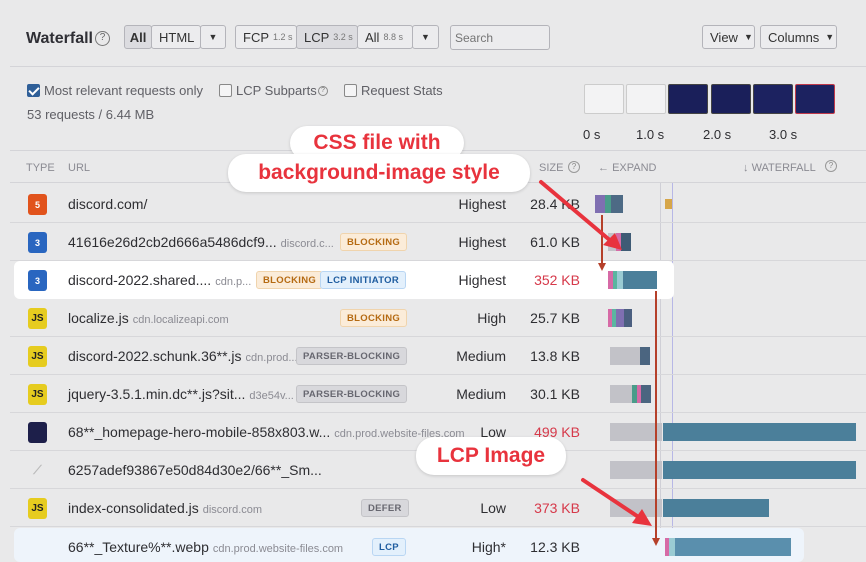 The width and height of the screenshot is (866, 562). Describe the element at coordinates (491, 456) in the screenshot. I see `lcp-image-callout: LCP Image` at that location.